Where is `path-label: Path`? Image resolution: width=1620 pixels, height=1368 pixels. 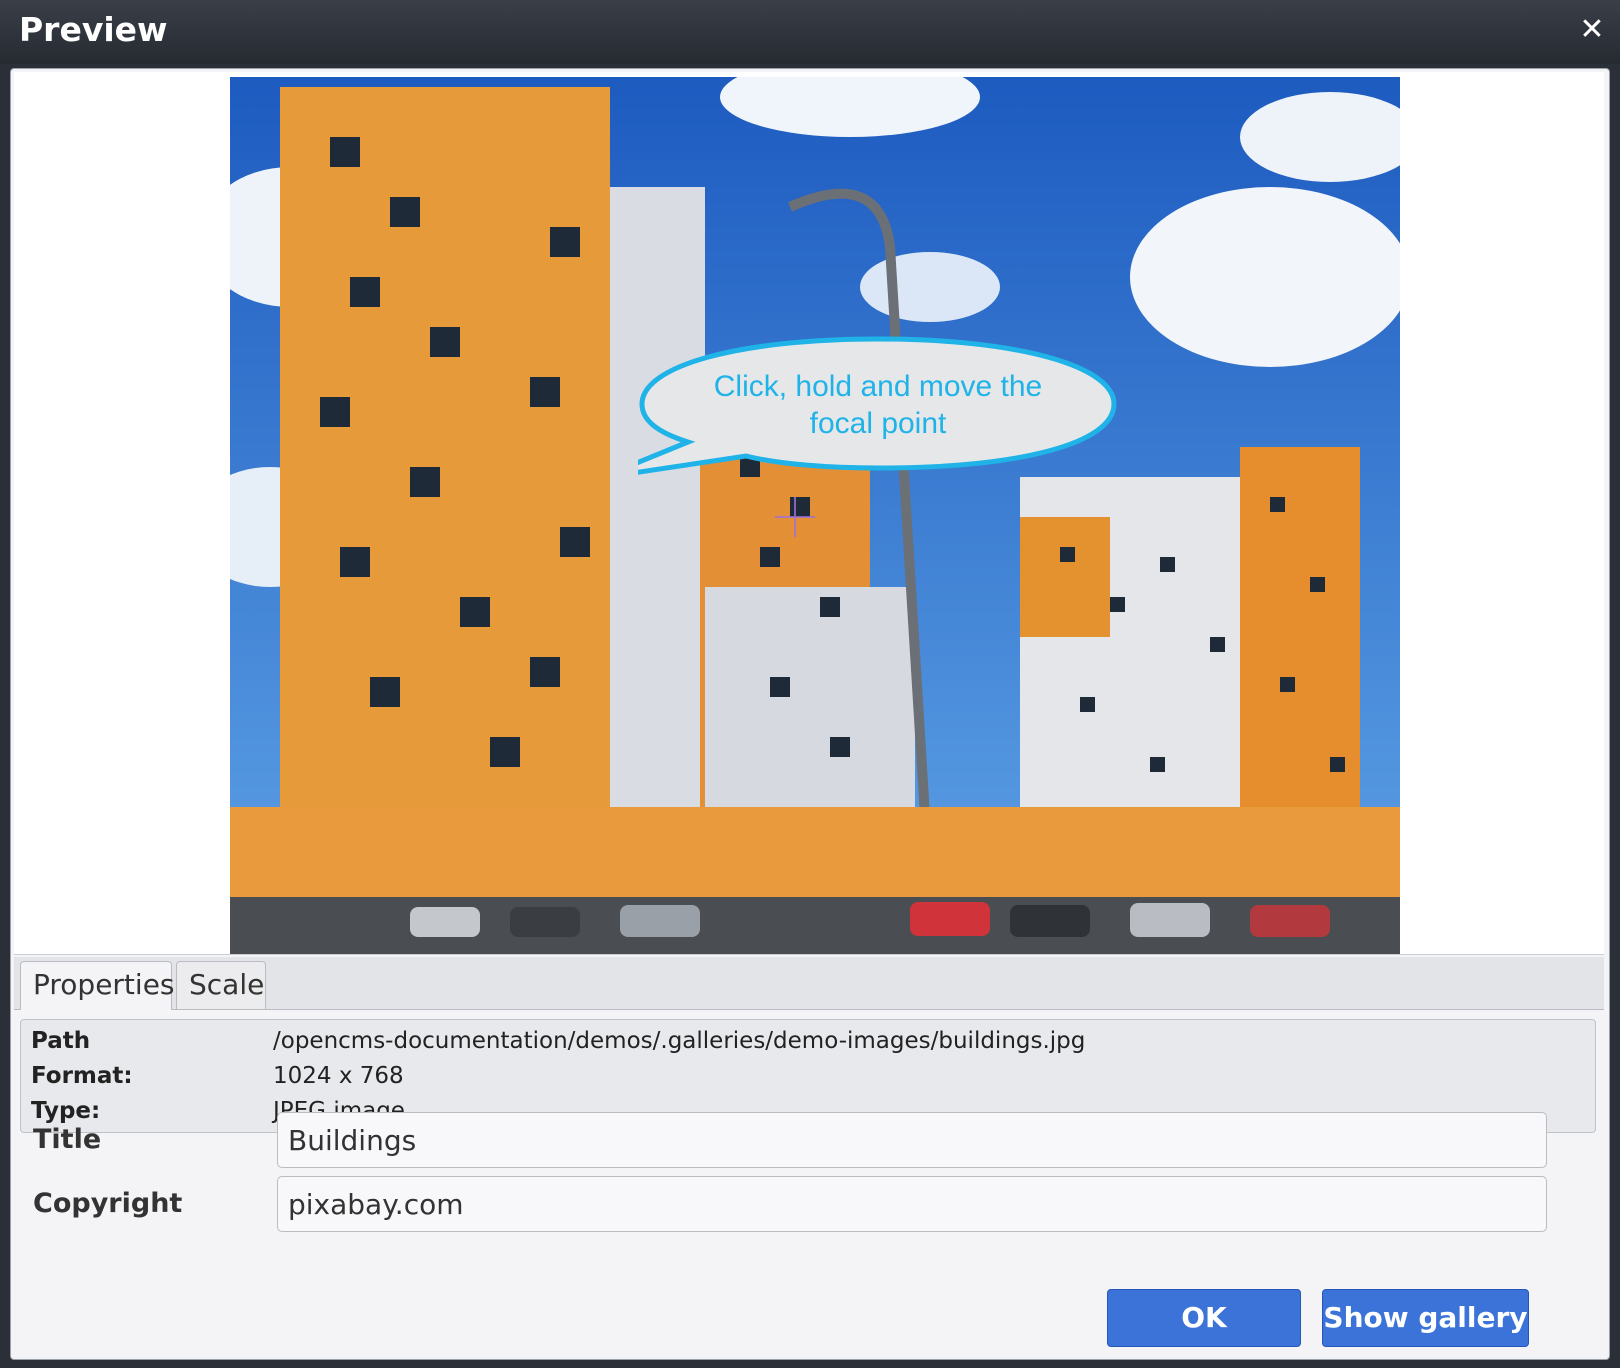
path-label: Path is located at coordinates (61, 1041).